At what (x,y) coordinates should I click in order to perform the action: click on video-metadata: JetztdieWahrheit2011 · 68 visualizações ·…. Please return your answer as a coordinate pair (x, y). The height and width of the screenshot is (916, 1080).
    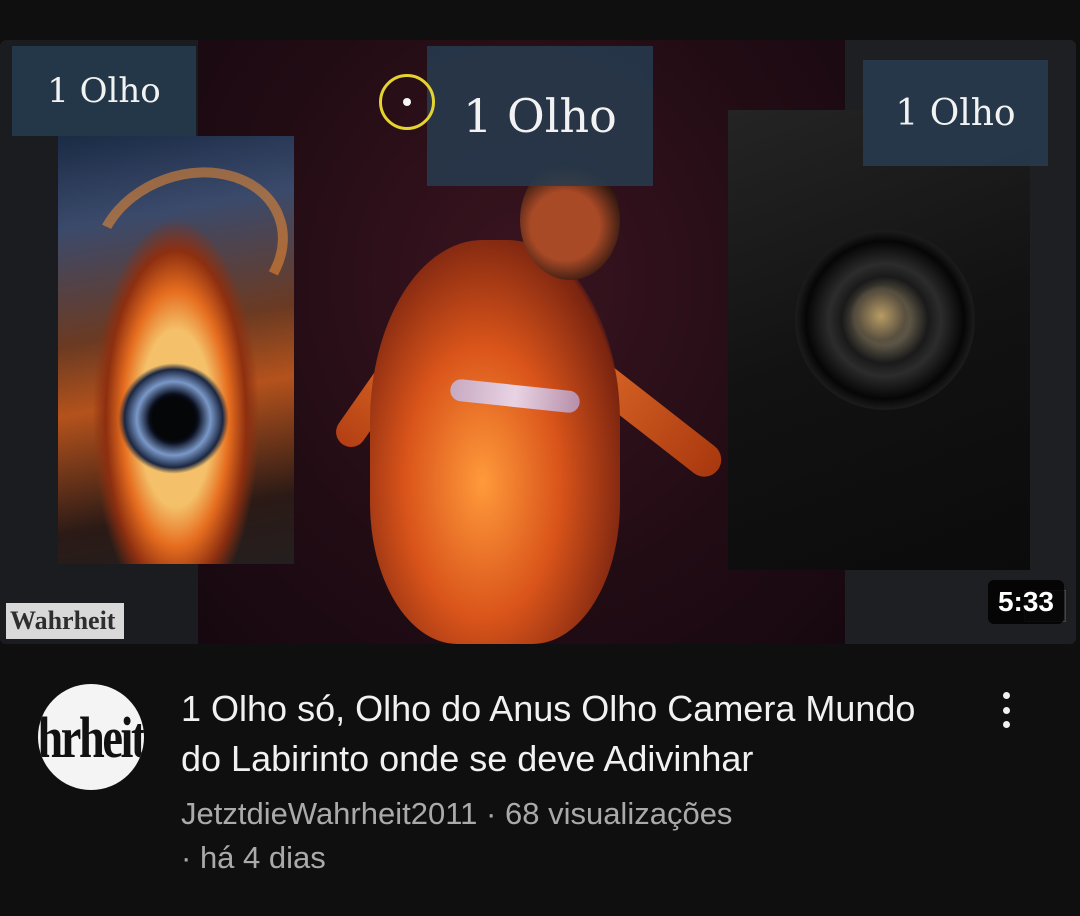
    Looking at the image, I should click on (561, 836).